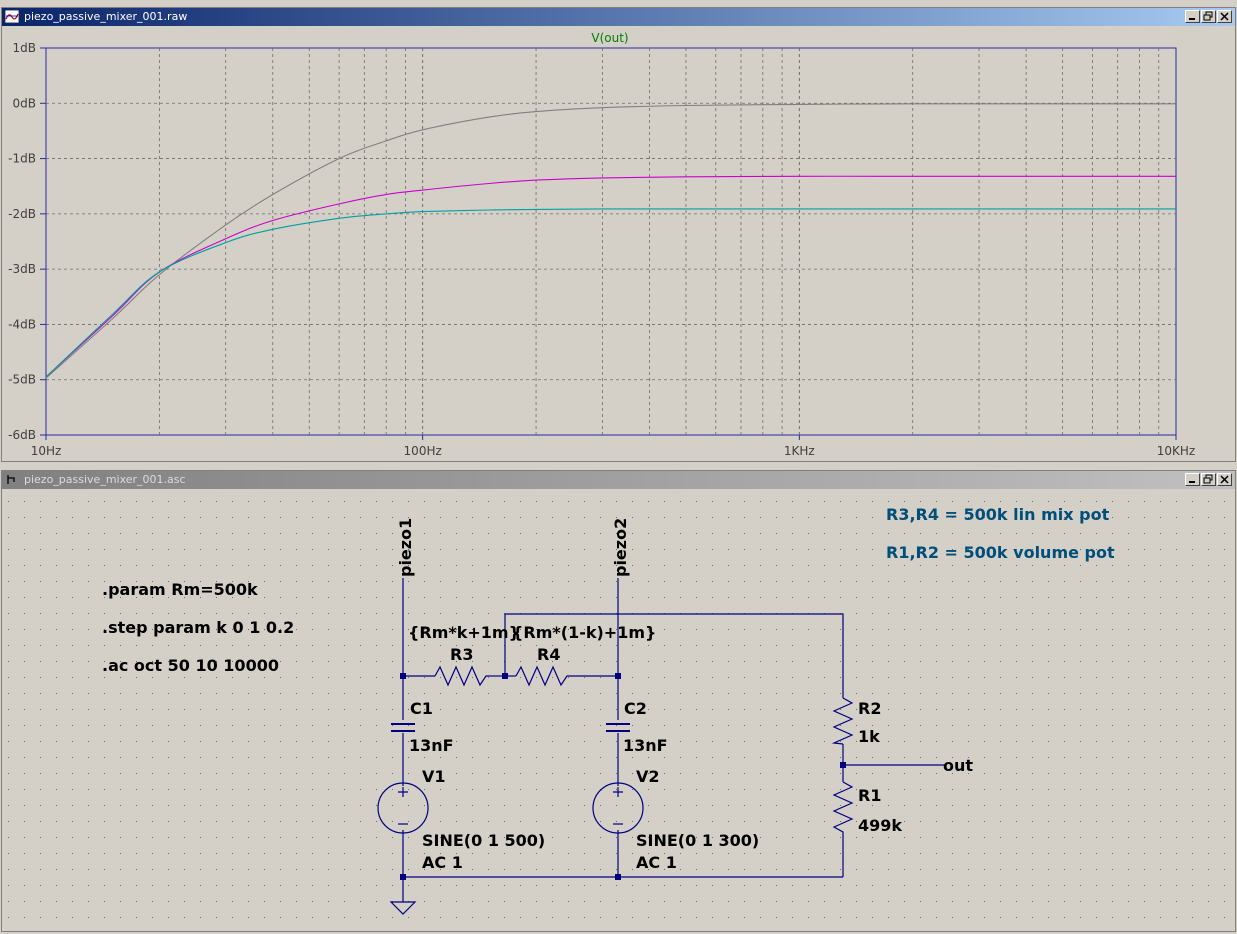  I want to click on r4-value: {Rm*(1-k)+1m}, so click(584, 632).